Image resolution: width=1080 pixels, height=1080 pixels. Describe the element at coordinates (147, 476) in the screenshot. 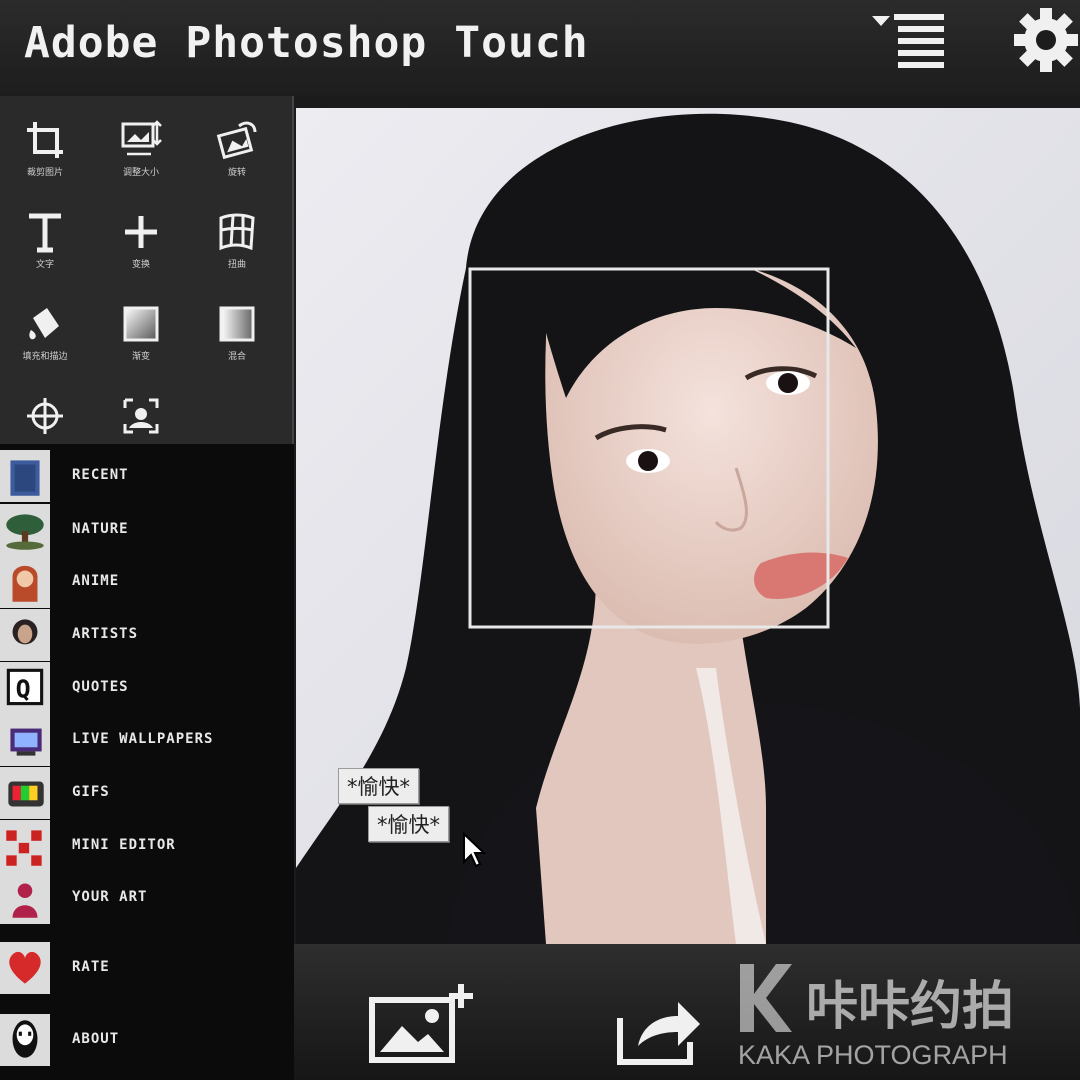

I see `sidebar-item-recent: RECENT` at that location.